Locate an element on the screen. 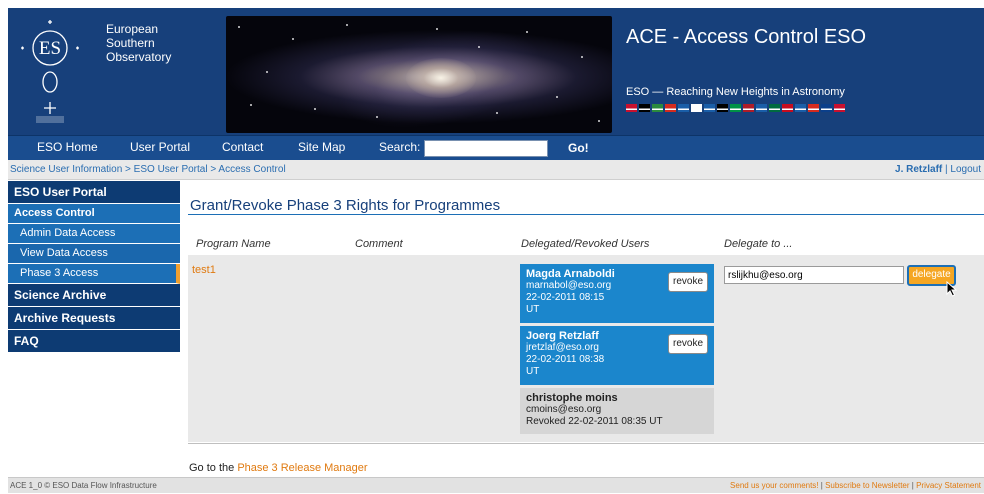  user-card-date: 22-02-2011 08:15 is located at coordinates (565, 297).